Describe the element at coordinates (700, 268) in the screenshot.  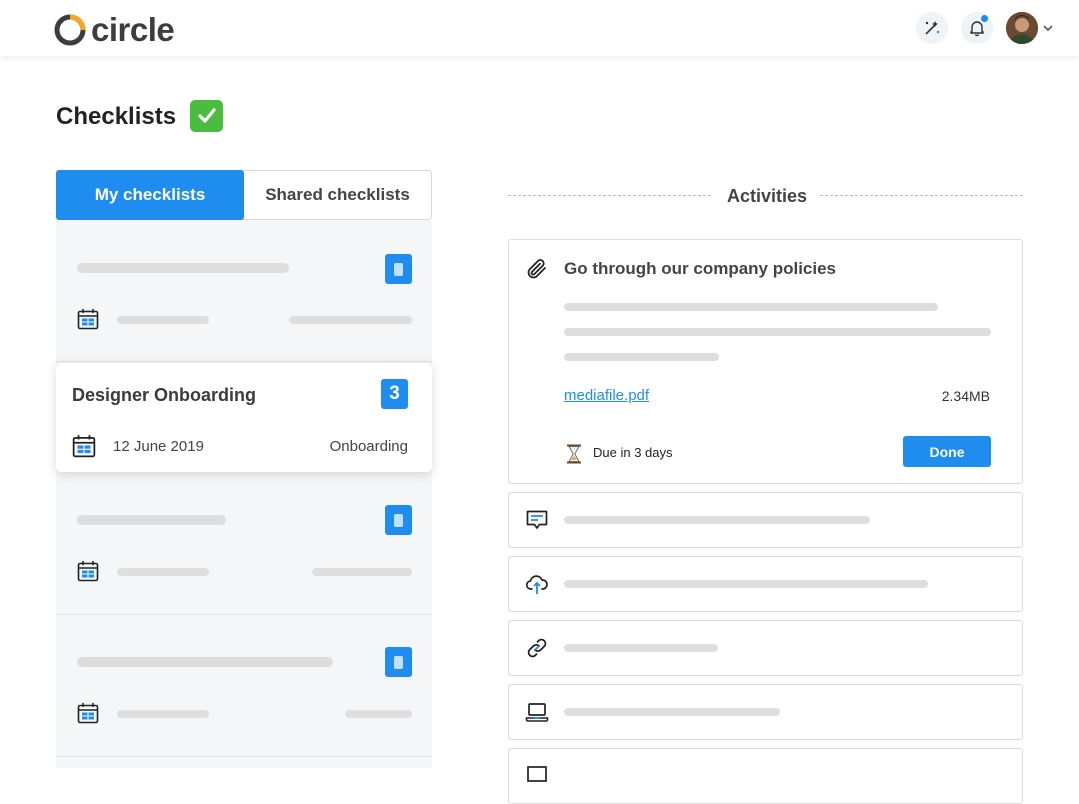
I see `activity-title: Go through our company policies` at that location.